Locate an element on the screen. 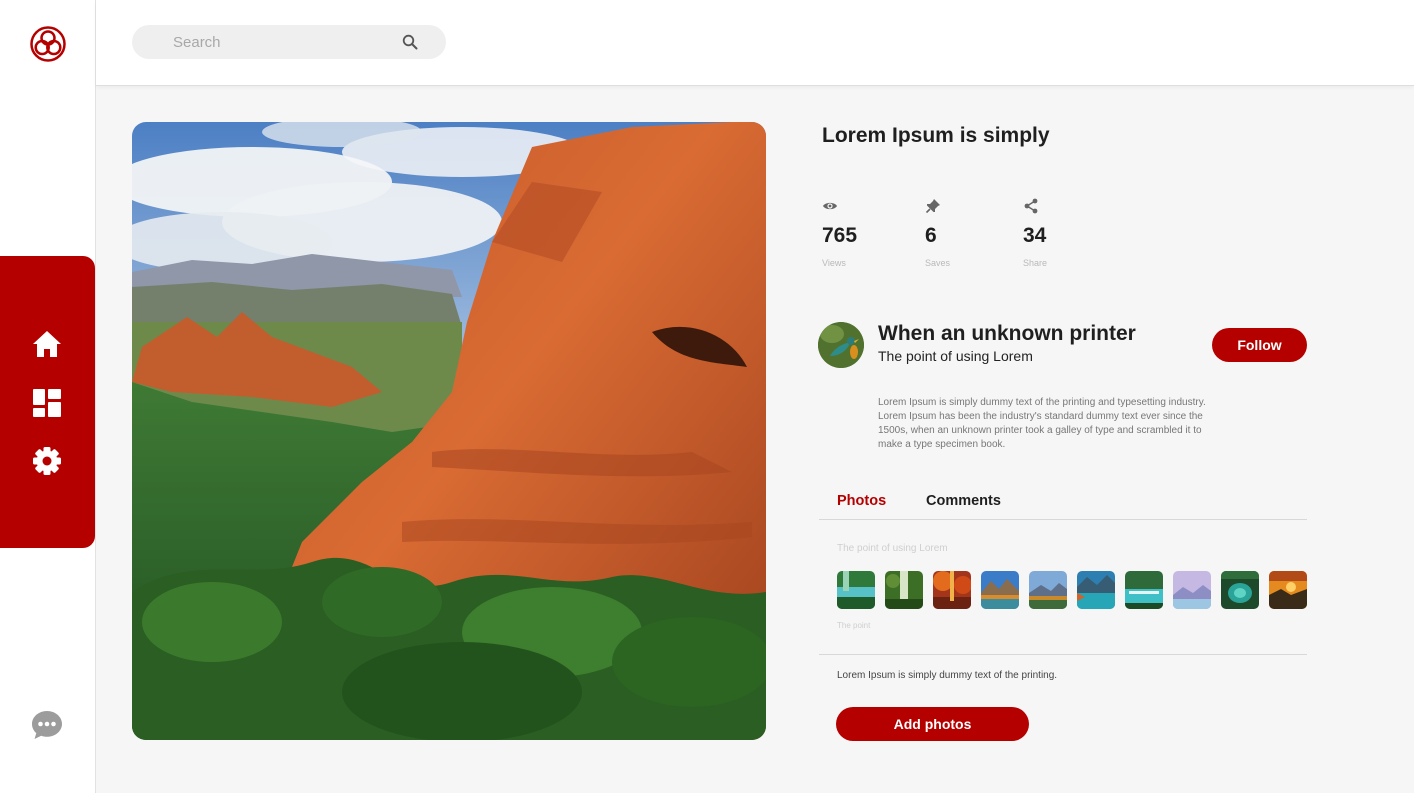  tab-photos: Photos is located at coordinates (861, 501).